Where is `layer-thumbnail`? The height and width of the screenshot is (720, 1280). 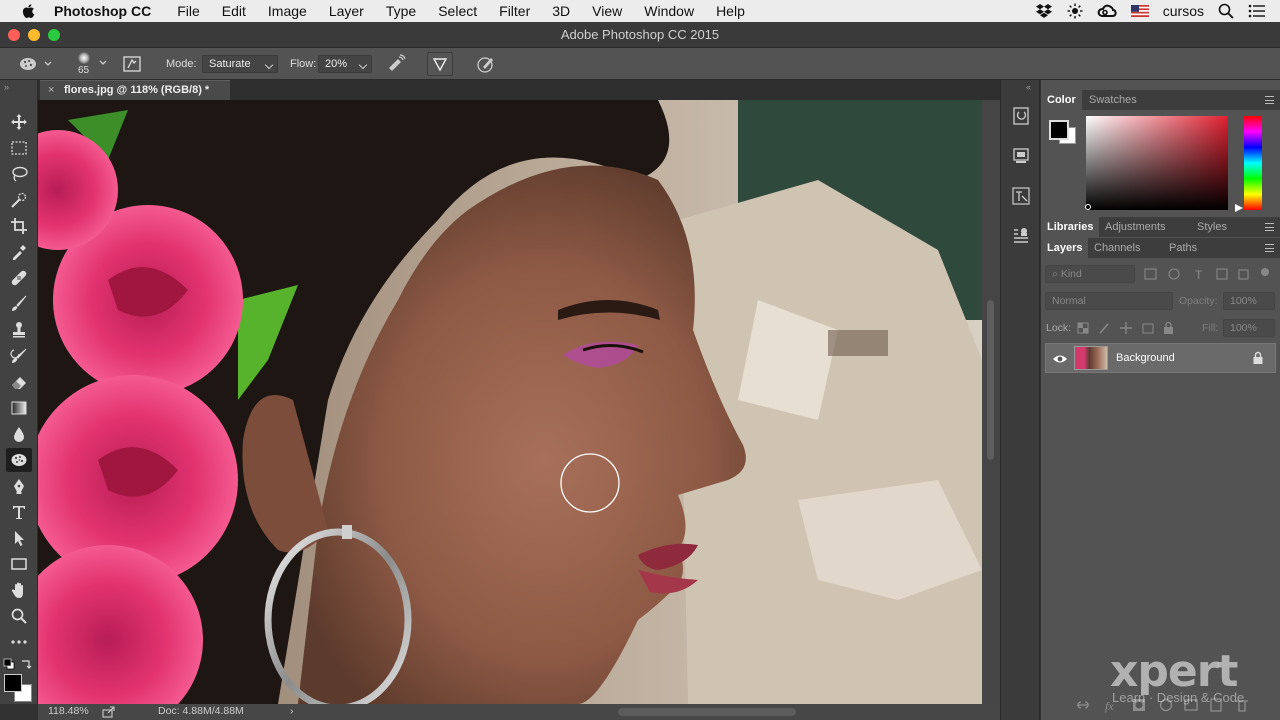 layer-thumbnail is located at coordinates (1091, 358).